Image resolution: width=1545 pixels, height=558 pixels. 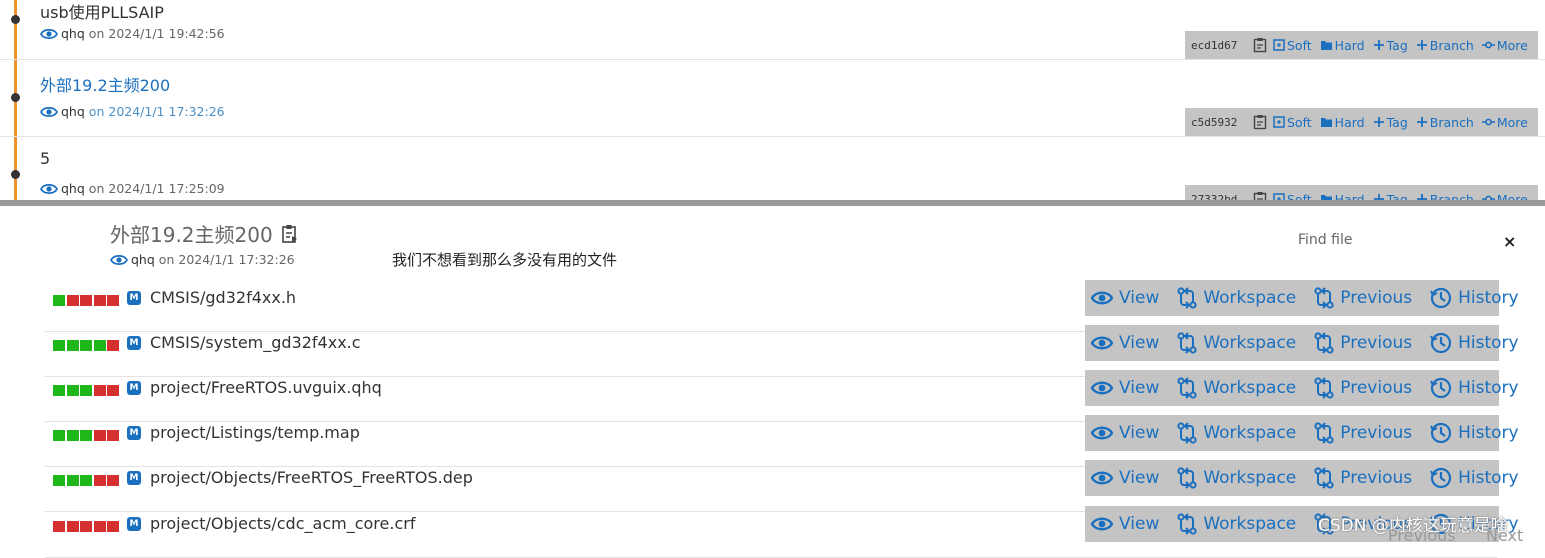 I want to click on commit-message: 外部19.2主频200, so click(x=105, y=84).